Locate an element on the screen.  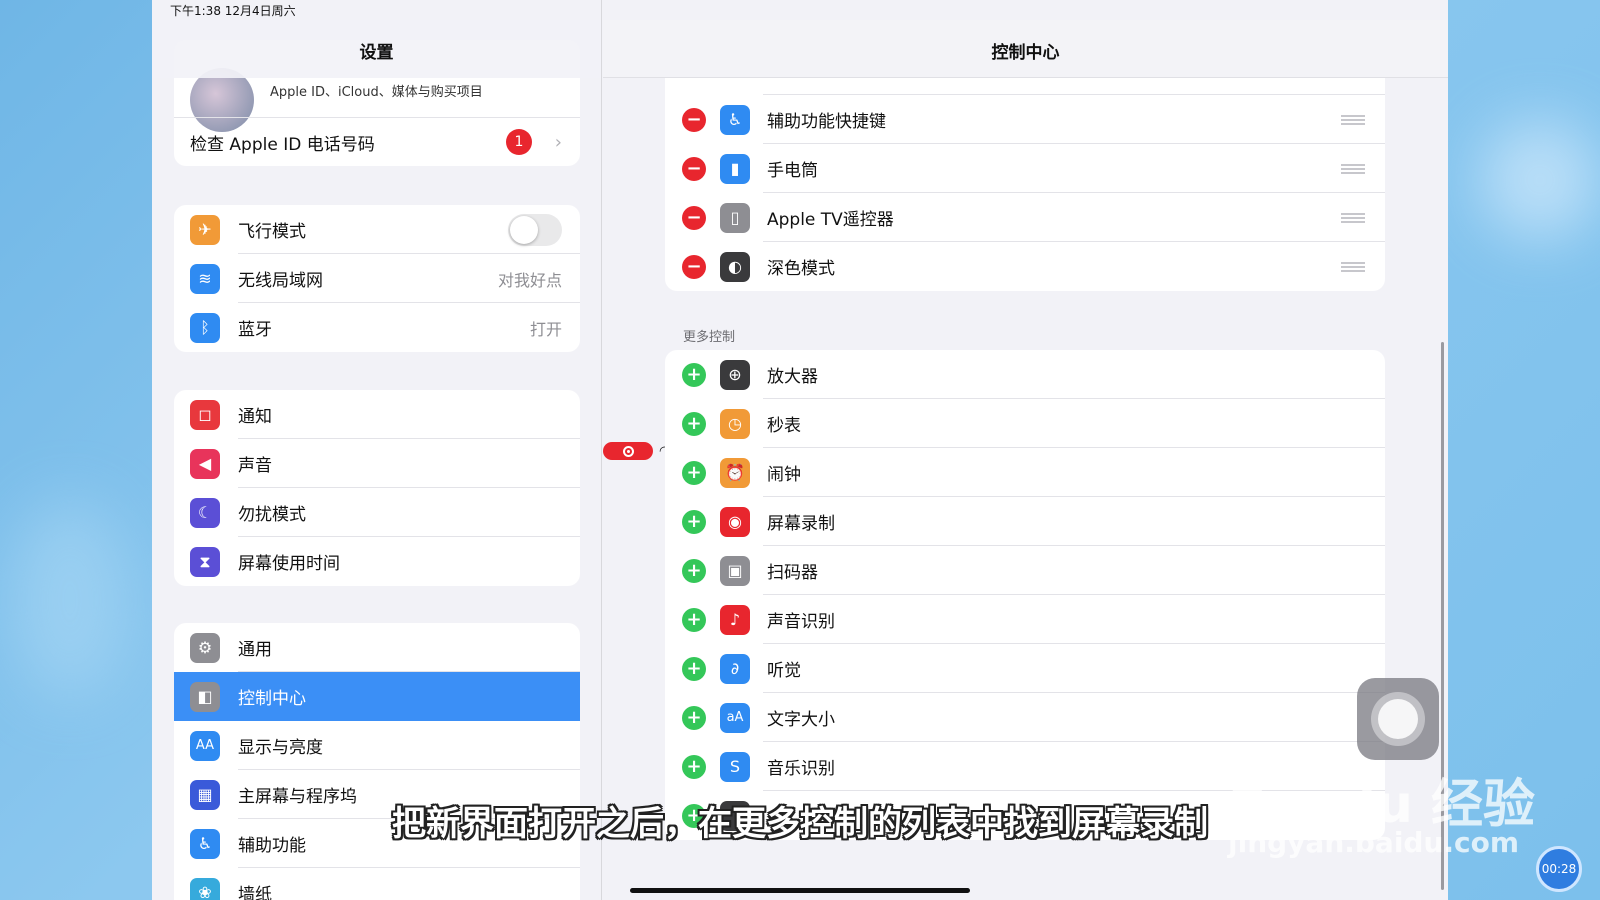
sidebar-item-bluetooth: ᛒ 蓝牙 打开 is located at coordinates (377, 327).